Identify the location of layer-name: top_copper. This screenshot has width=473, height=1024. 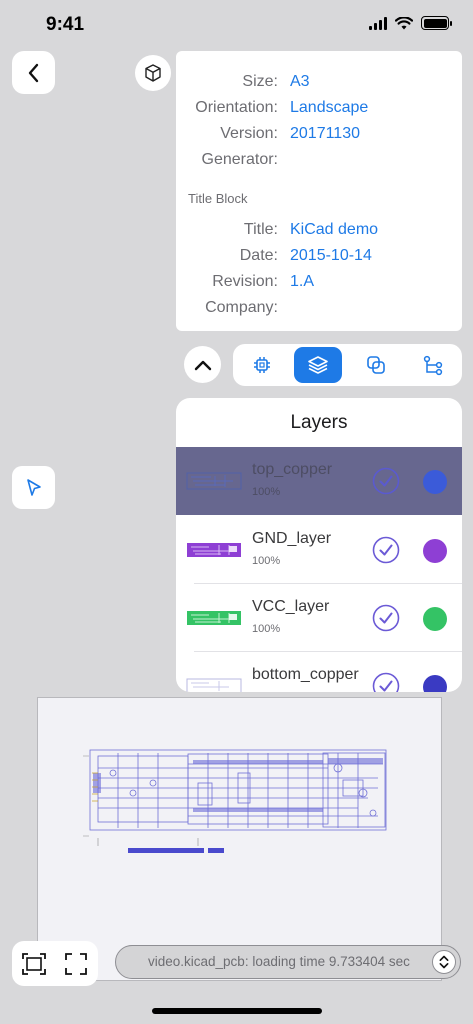
(292, 469).